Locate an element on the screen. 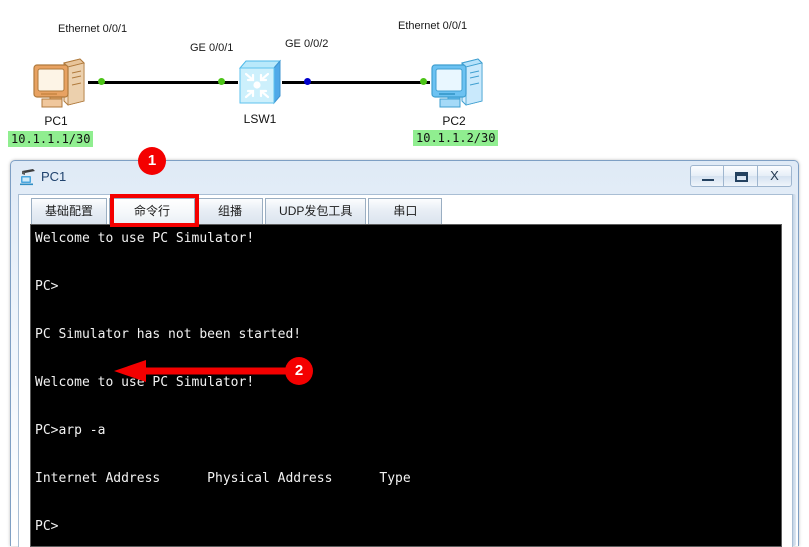 Image resolution: width=809 pixels, height=547 pixels. window-title: PC1 is located at coordinates (54, 176).